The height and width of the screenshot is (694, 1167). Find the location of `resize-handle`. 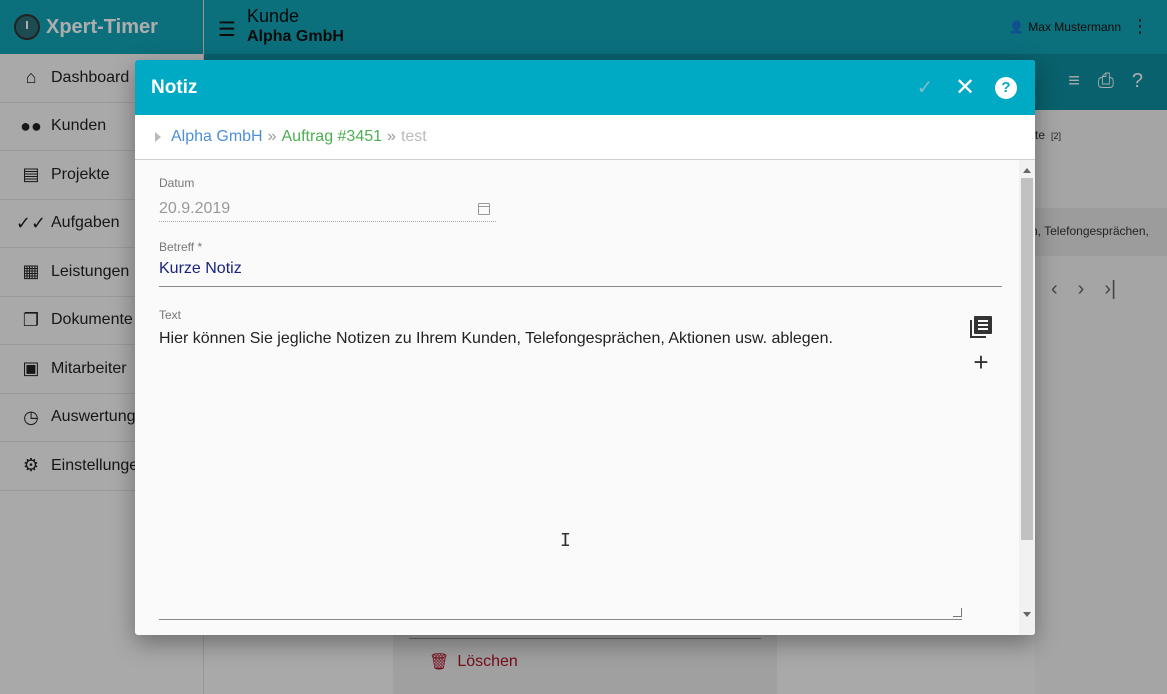

resize-handle is located at coordinates (957, 612).